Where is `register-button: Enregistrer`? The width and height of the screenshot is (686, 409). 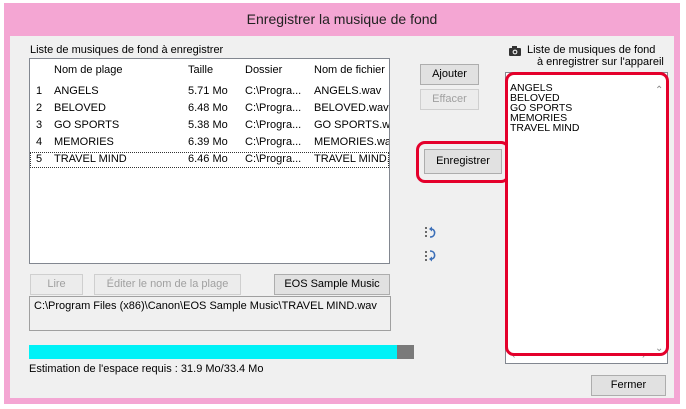
register-button: Enregistrer is located at coordinates (463, 161).